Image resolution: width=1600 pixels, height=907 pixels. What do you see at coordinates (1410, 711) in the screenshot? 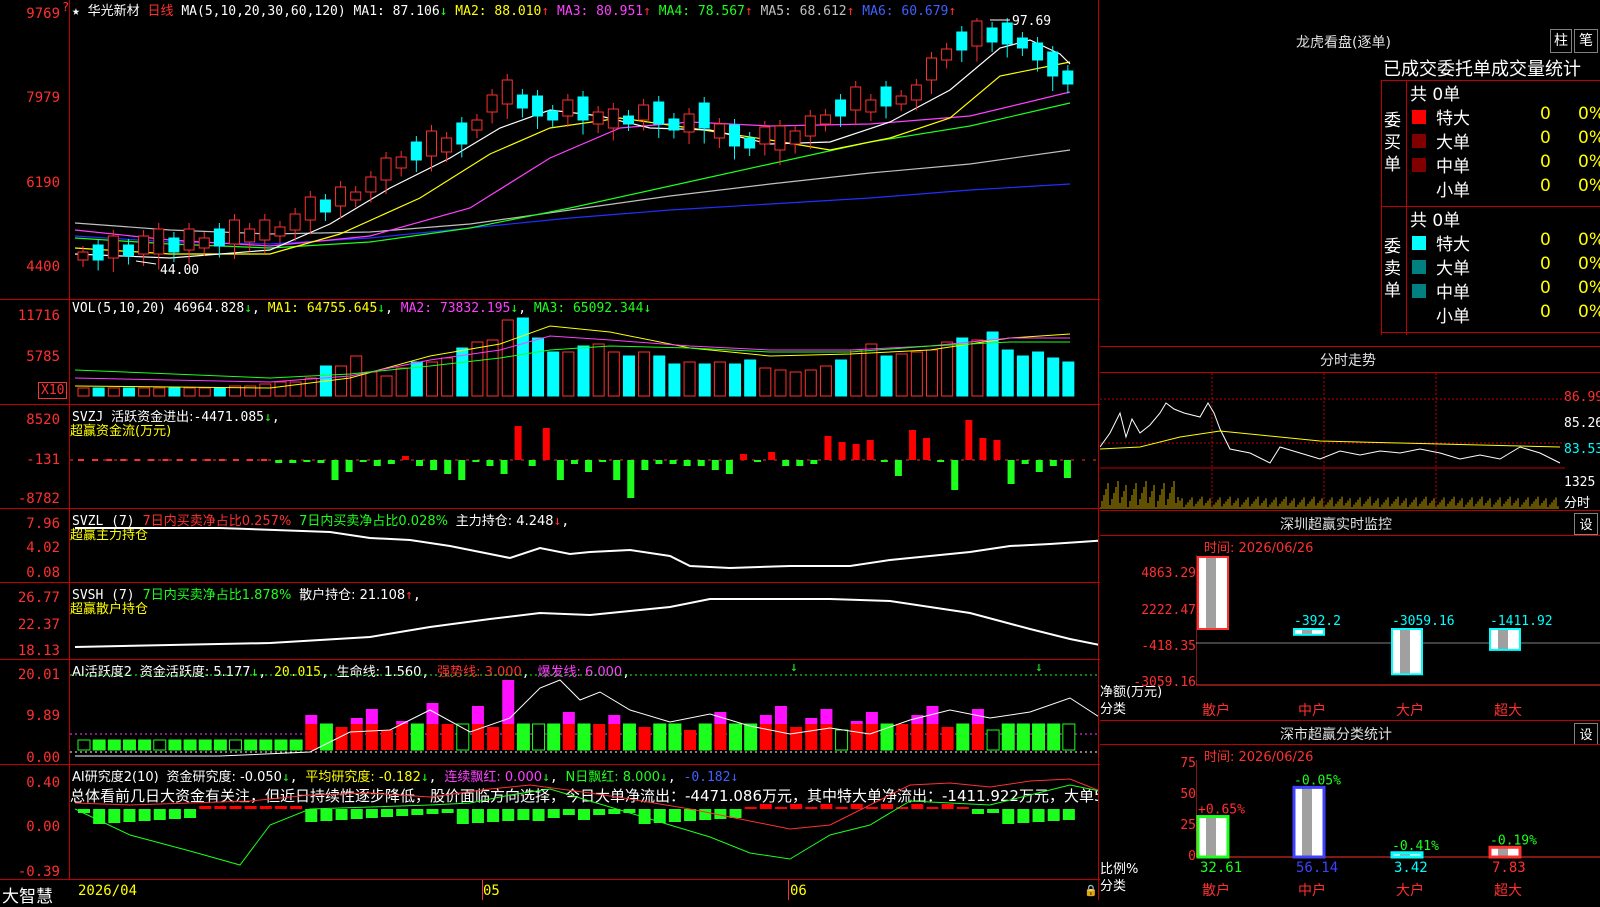
I see `category-label: 大户` at bounding box center [1410, 711].